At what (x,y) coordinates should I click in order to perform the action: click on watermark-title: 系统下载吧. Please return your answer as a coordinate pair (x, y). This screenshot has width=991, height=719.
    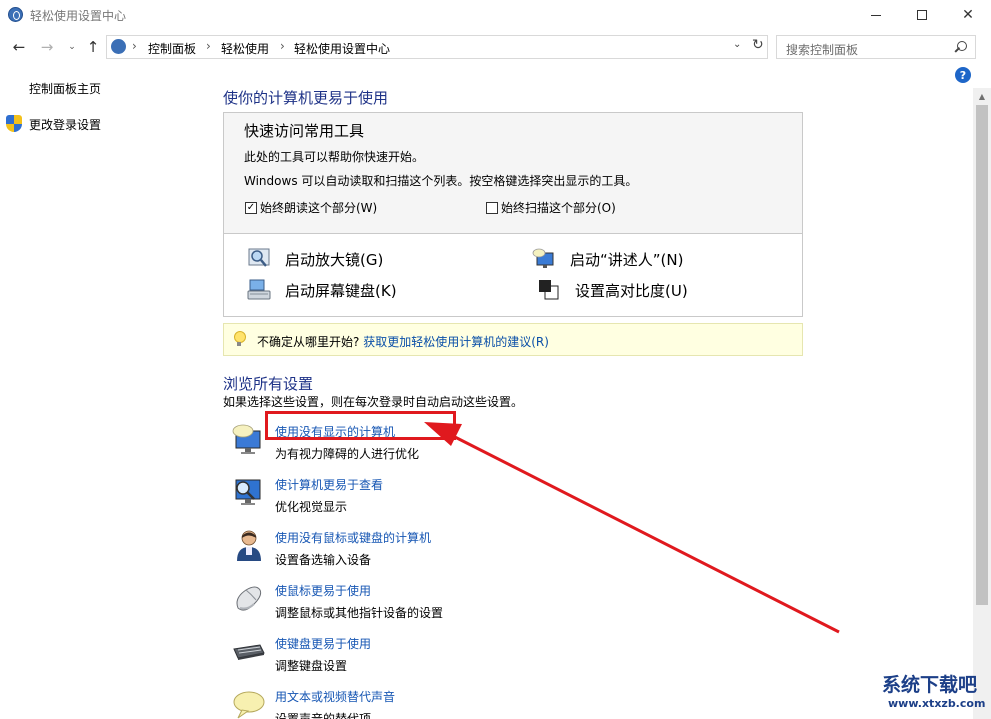
    Looking at the image, I should click on (930, 685).